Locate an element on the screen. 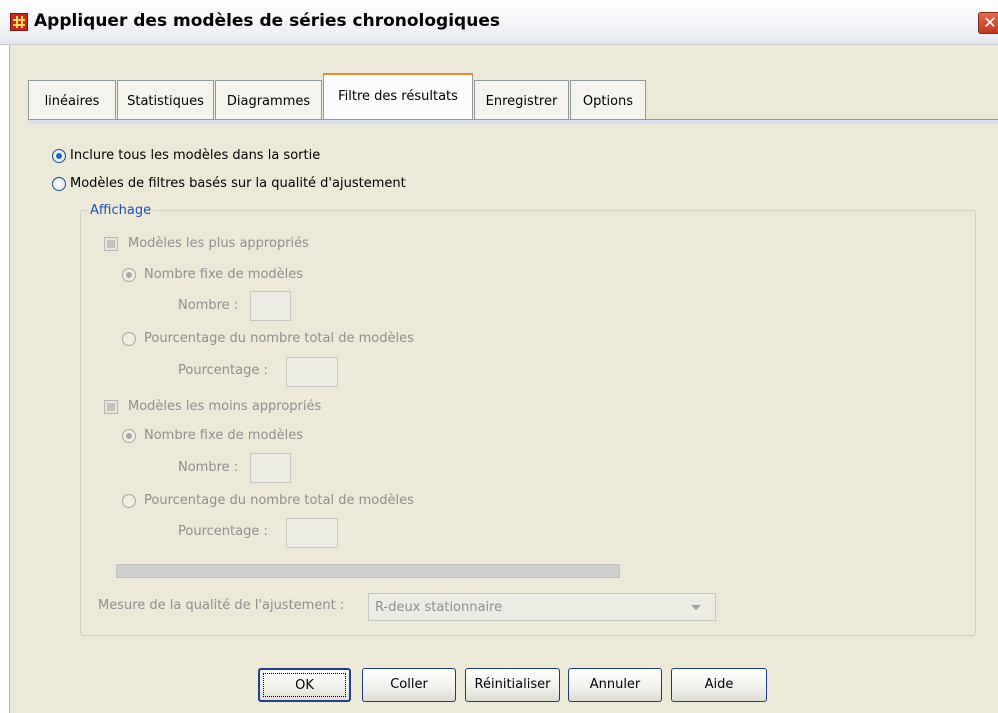 The height and width of the screenshot is (713, 998). best-models-checkbox is located at coordinates (111, 244).